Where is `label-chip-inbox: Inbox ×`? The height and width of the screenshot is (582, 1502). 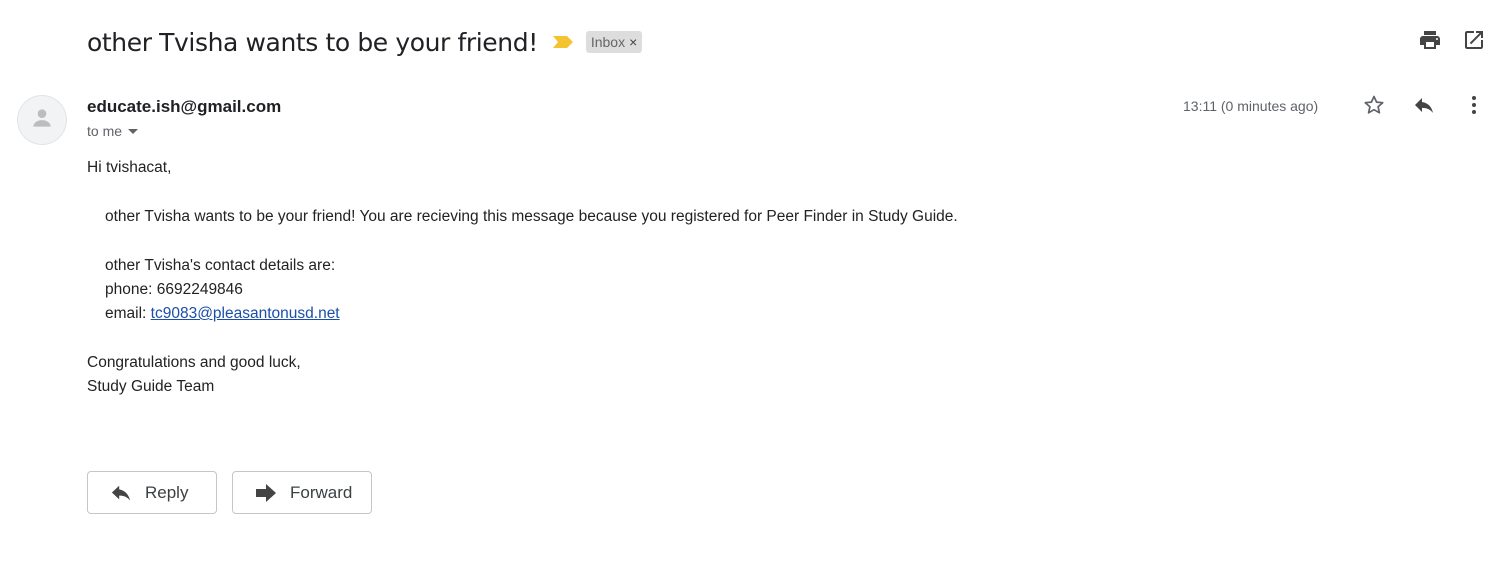
label-chip-inbox: Inbox × is located at coordinates (614, 42).